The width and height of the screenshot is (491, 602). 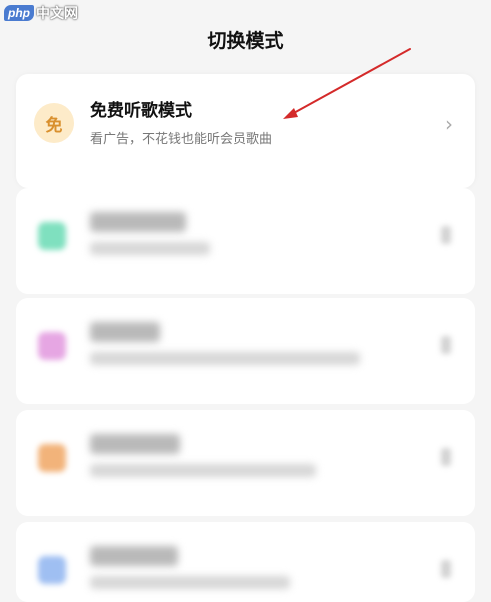 What do you see at coordinates (245, 562) in the screenshot?
I see `mode-item-blurred` at bounding box center [245, 562].